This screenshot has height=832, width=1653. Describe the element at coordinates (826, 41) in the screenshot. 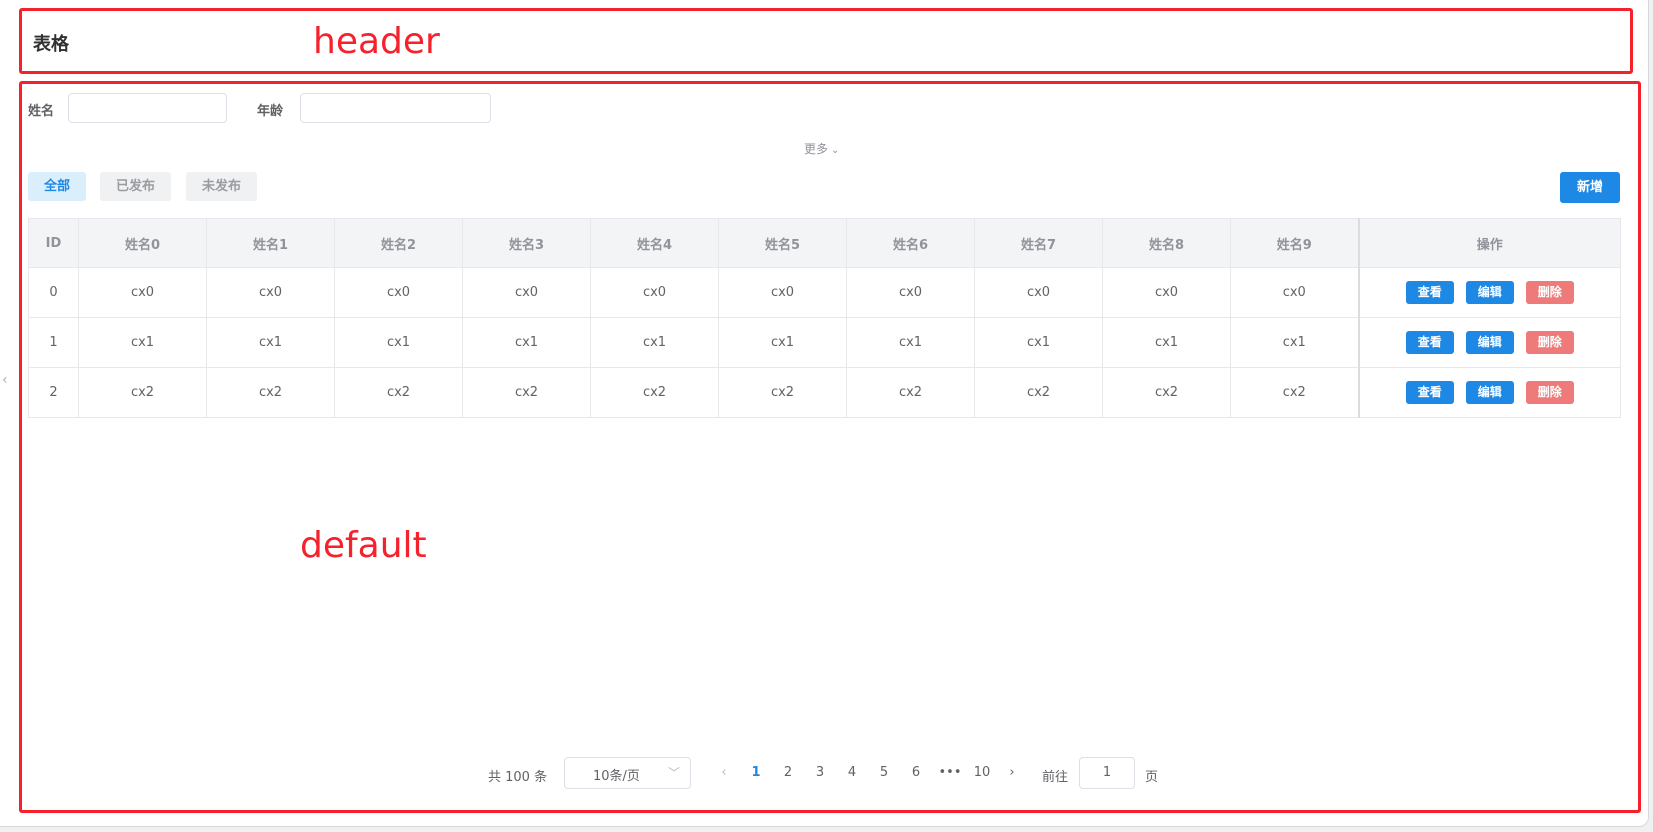

I see `header-region-box` at that location.